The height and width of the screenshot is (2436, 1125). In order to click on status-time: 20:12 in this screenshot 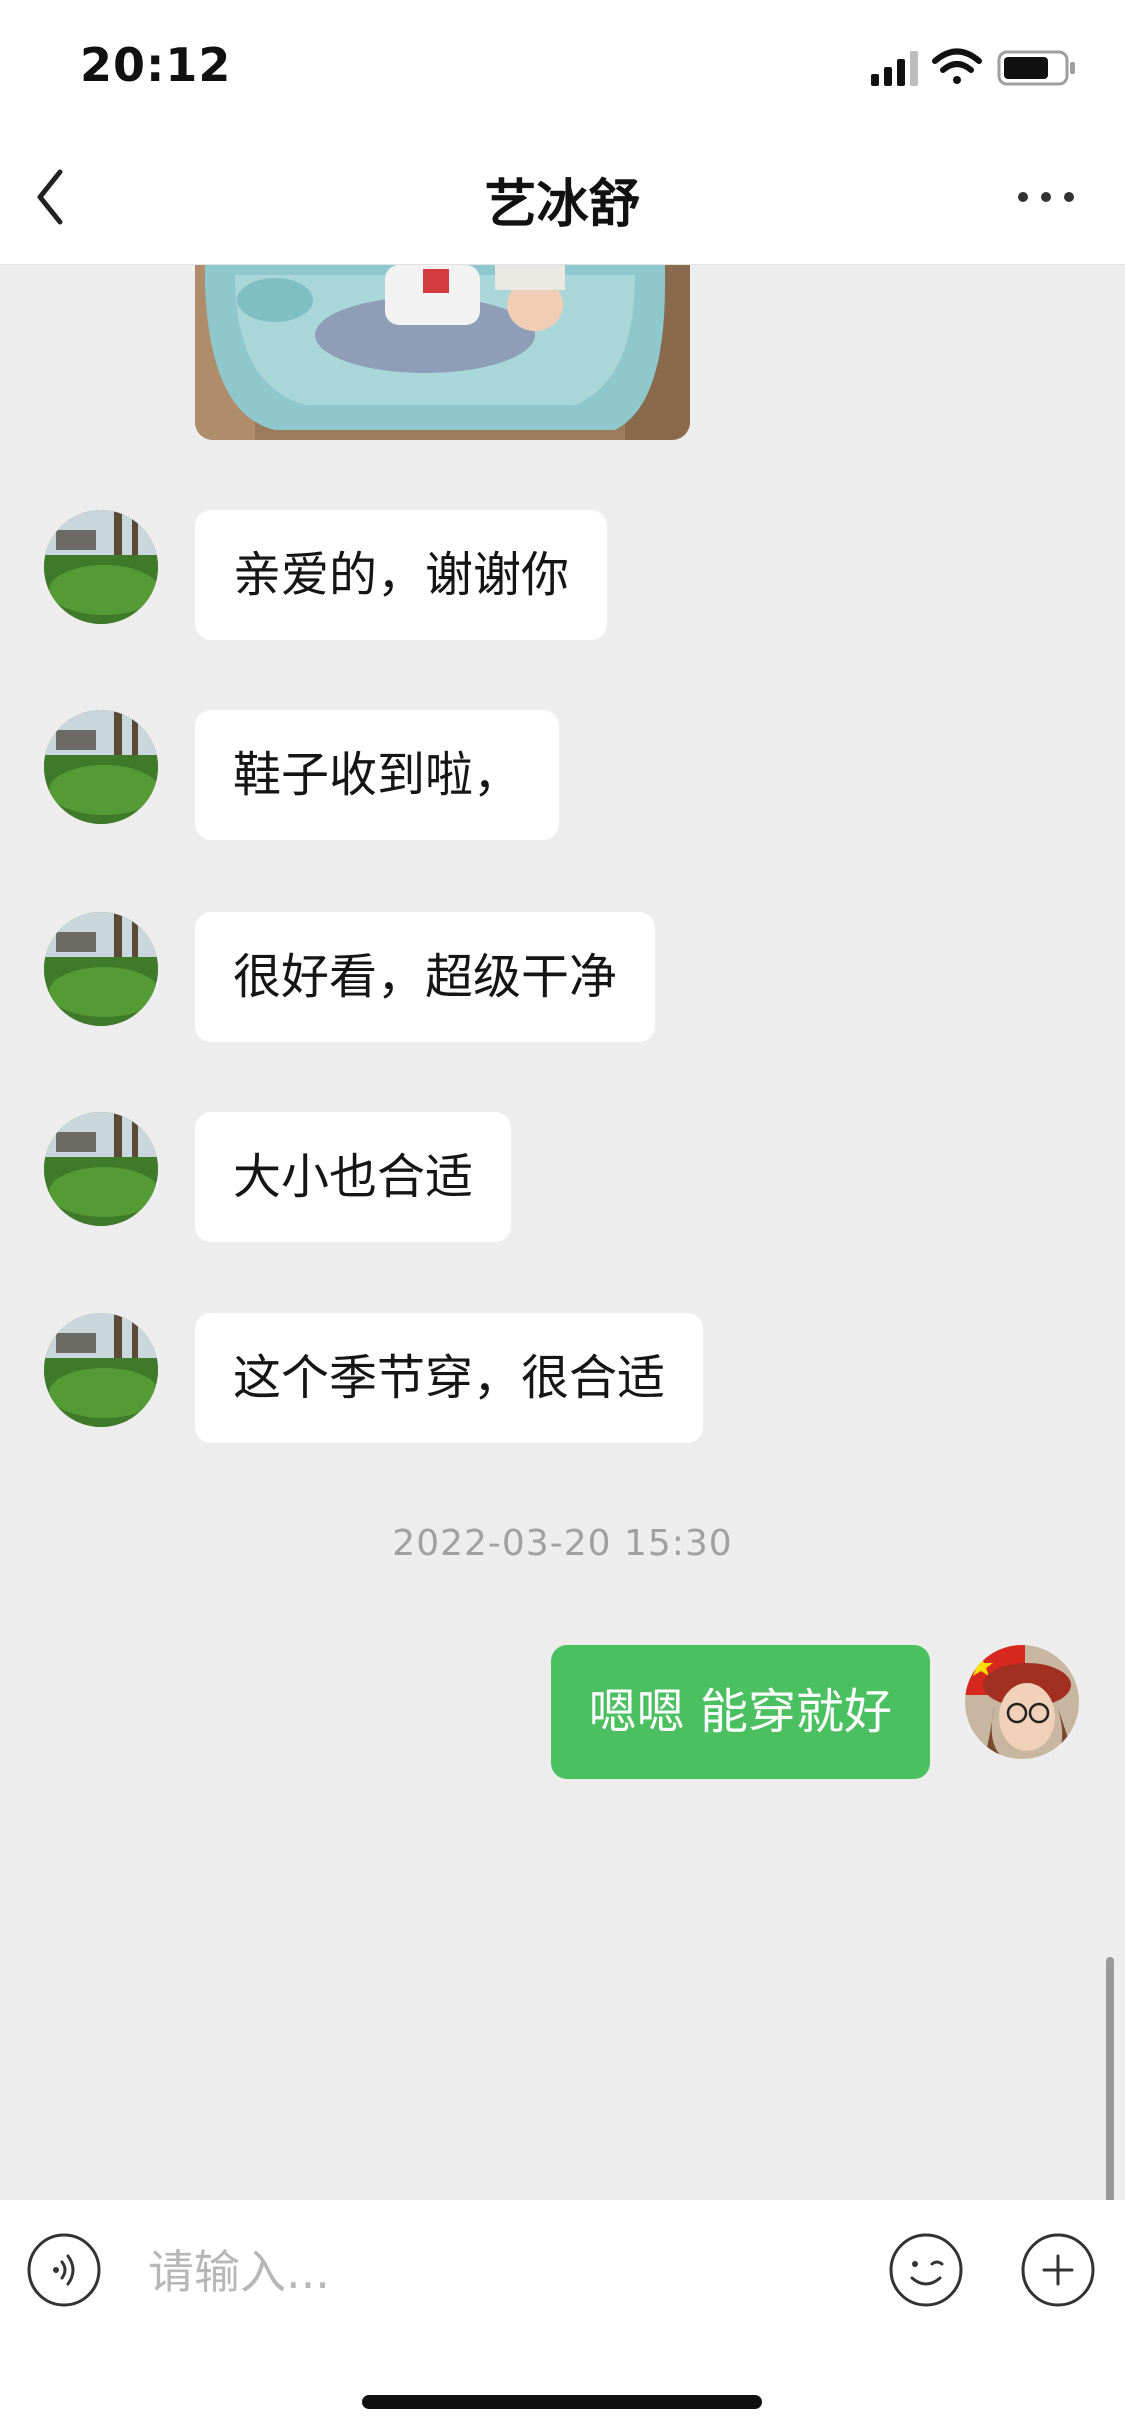, I will do `click(156, 65)`.